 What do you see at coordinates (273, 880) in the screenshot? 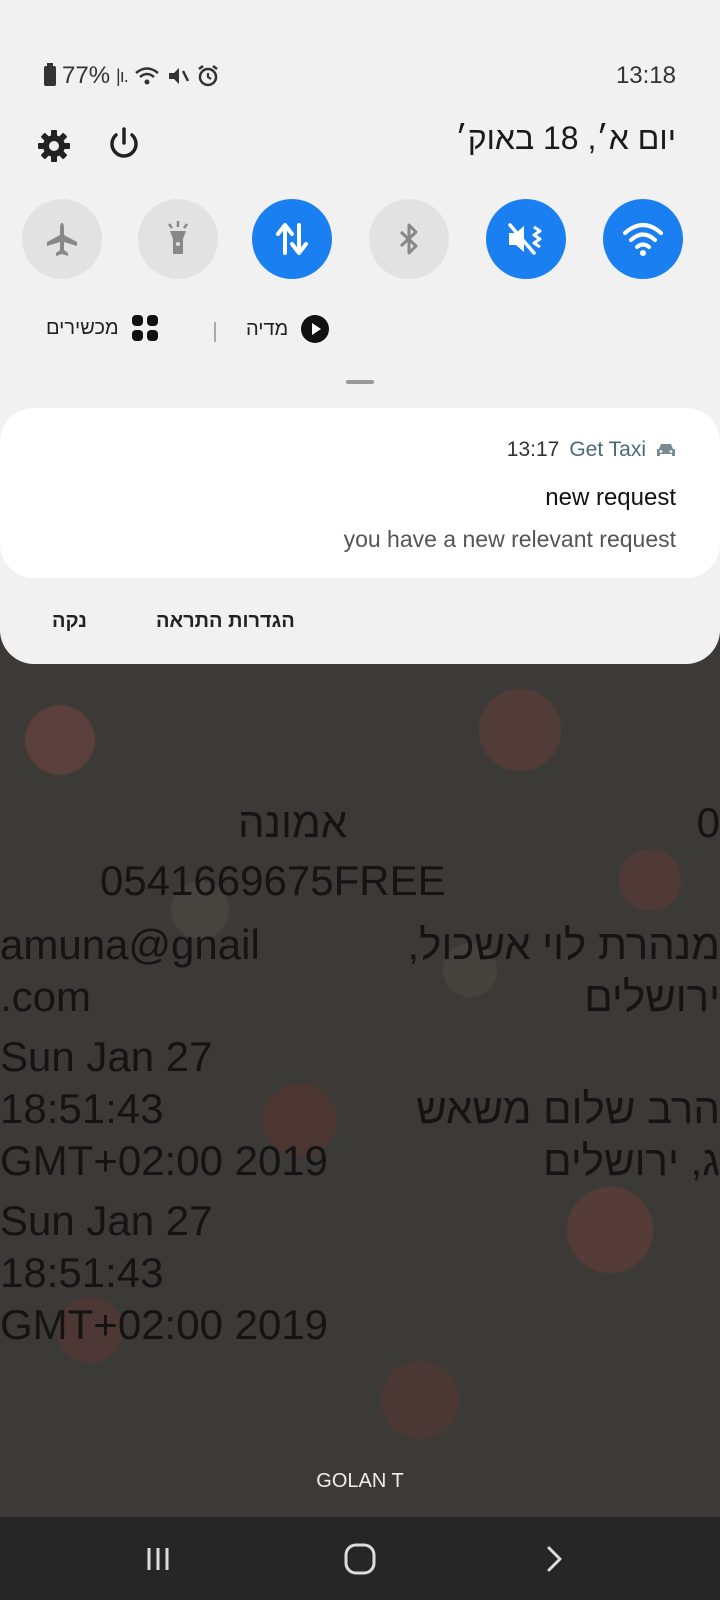
I see `bg-phone: 0541669675FREE` at bounding box center [273, 880].